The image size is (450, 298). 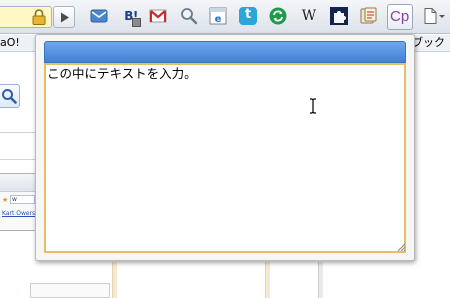 I want to click on page-box, so click(x=70, y=290).